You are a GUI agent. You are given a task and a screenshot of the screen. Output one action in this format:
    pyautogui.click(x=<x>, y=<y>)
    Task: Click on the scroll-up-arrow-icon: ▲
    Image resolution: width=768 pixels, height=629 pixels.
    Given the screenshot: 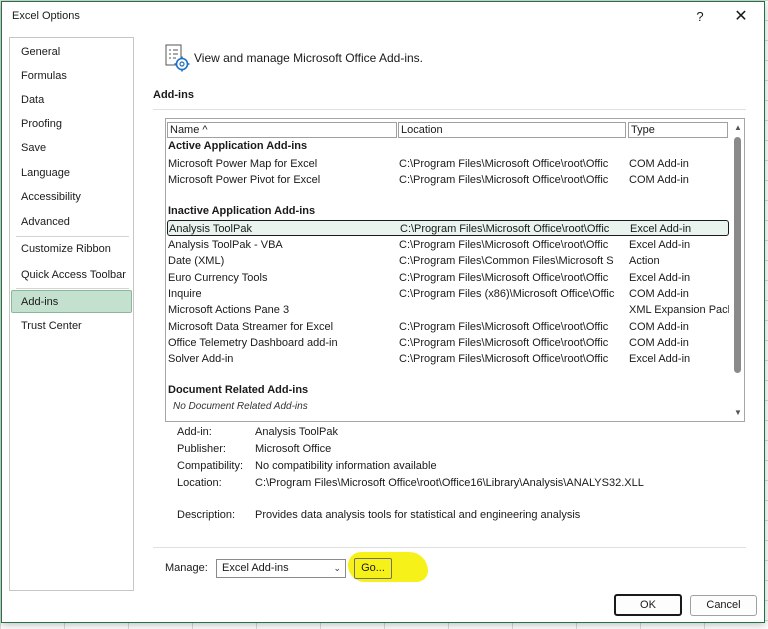 What is the action you would take?
    pyautogui.click(x=738, y=128)
    